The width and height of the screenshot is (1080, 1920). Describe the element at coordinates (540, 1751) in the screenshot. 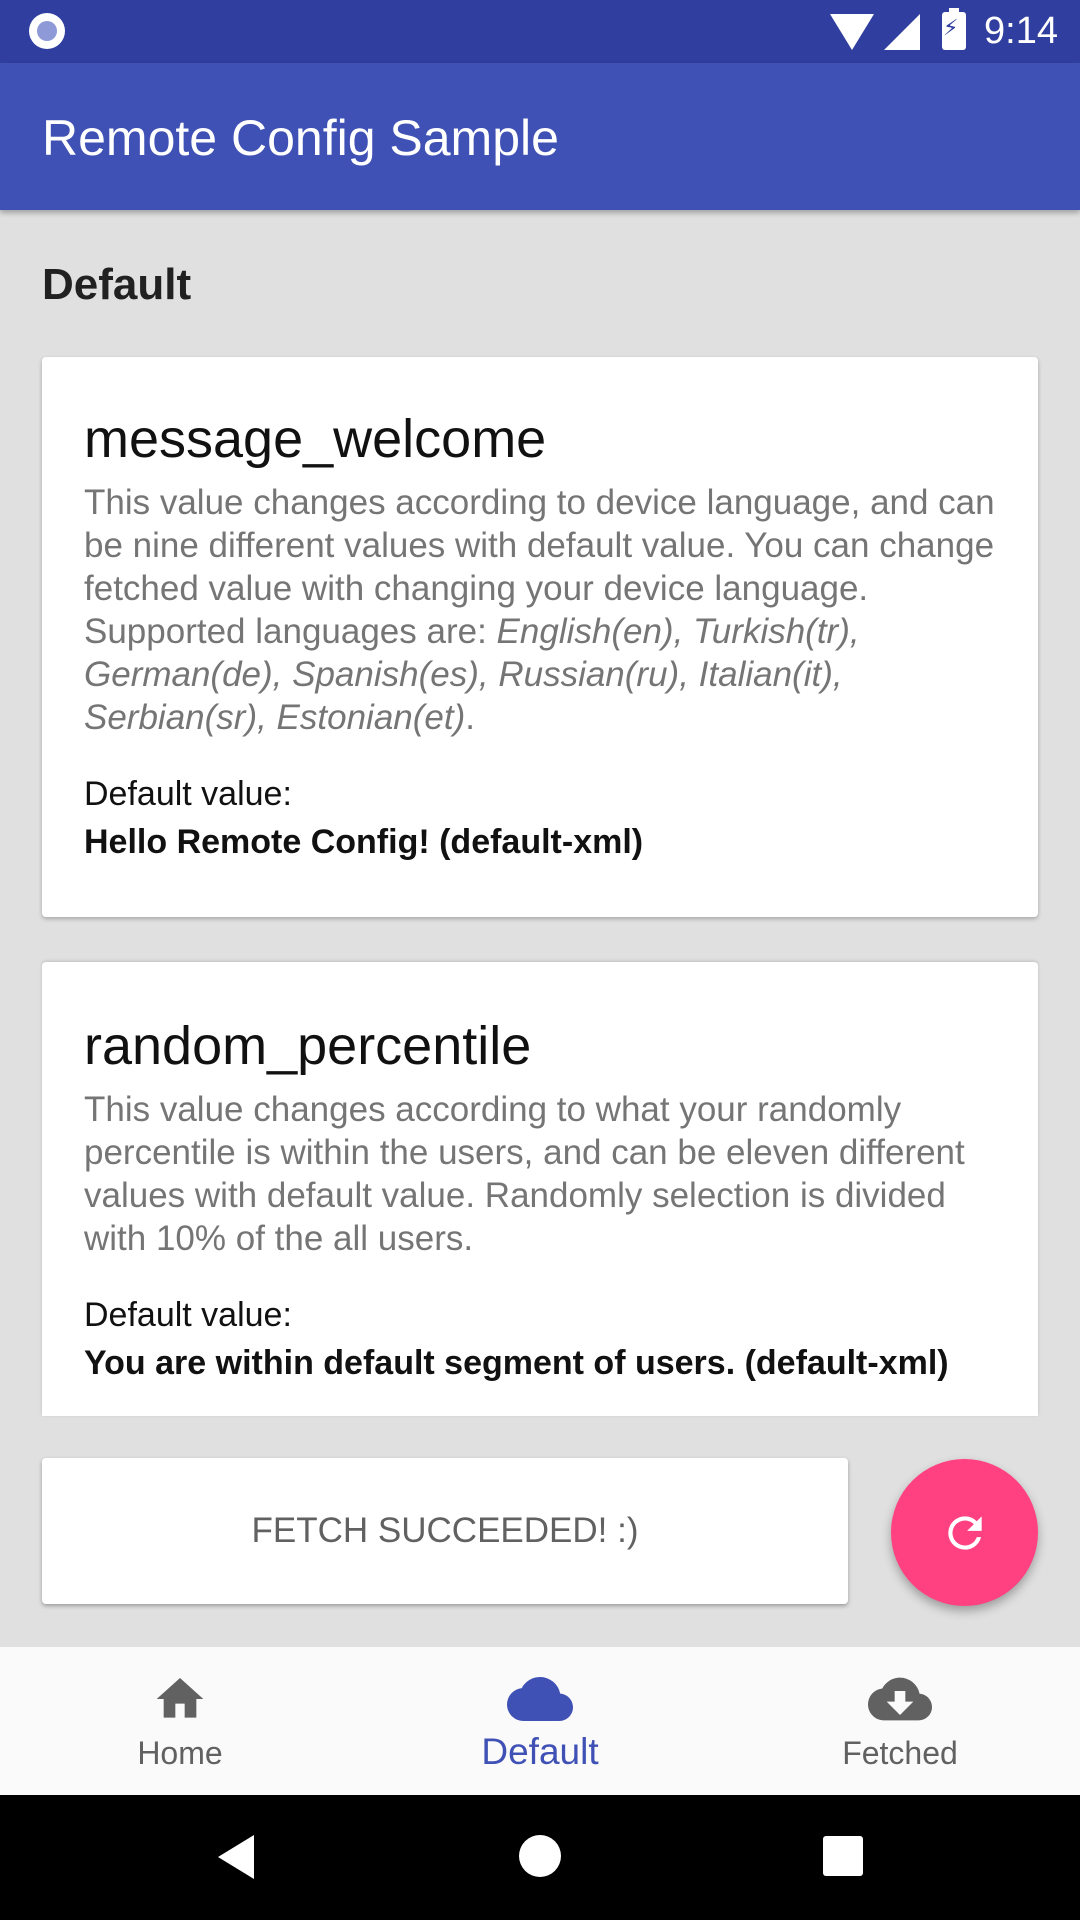

I see `nav-label-default: Default` at that location.